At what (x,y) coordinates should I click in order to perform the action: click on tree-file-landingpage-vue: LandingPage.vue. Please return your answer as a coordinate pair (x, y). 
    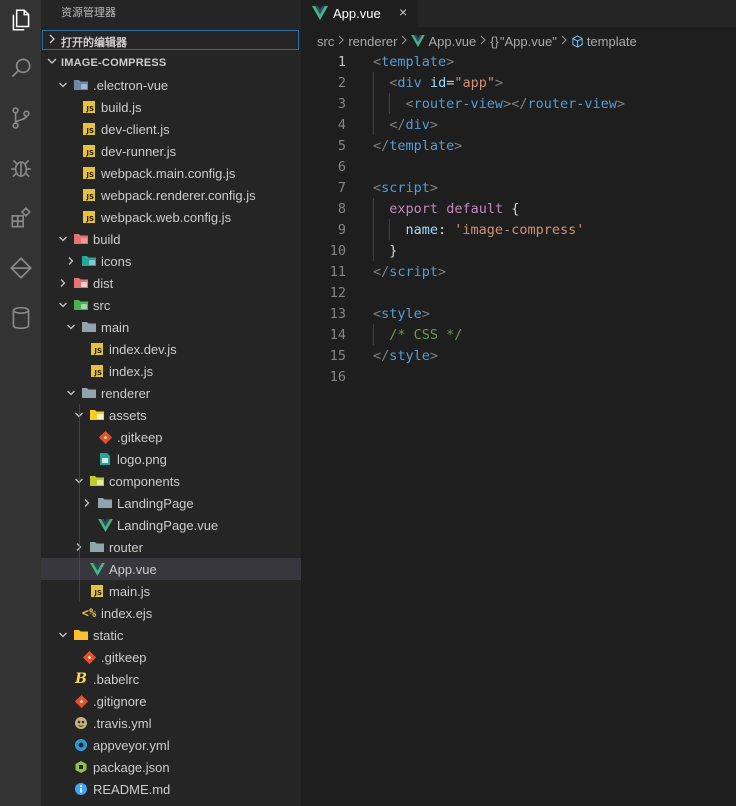
    Looking at the image, I should click on (171, 525).